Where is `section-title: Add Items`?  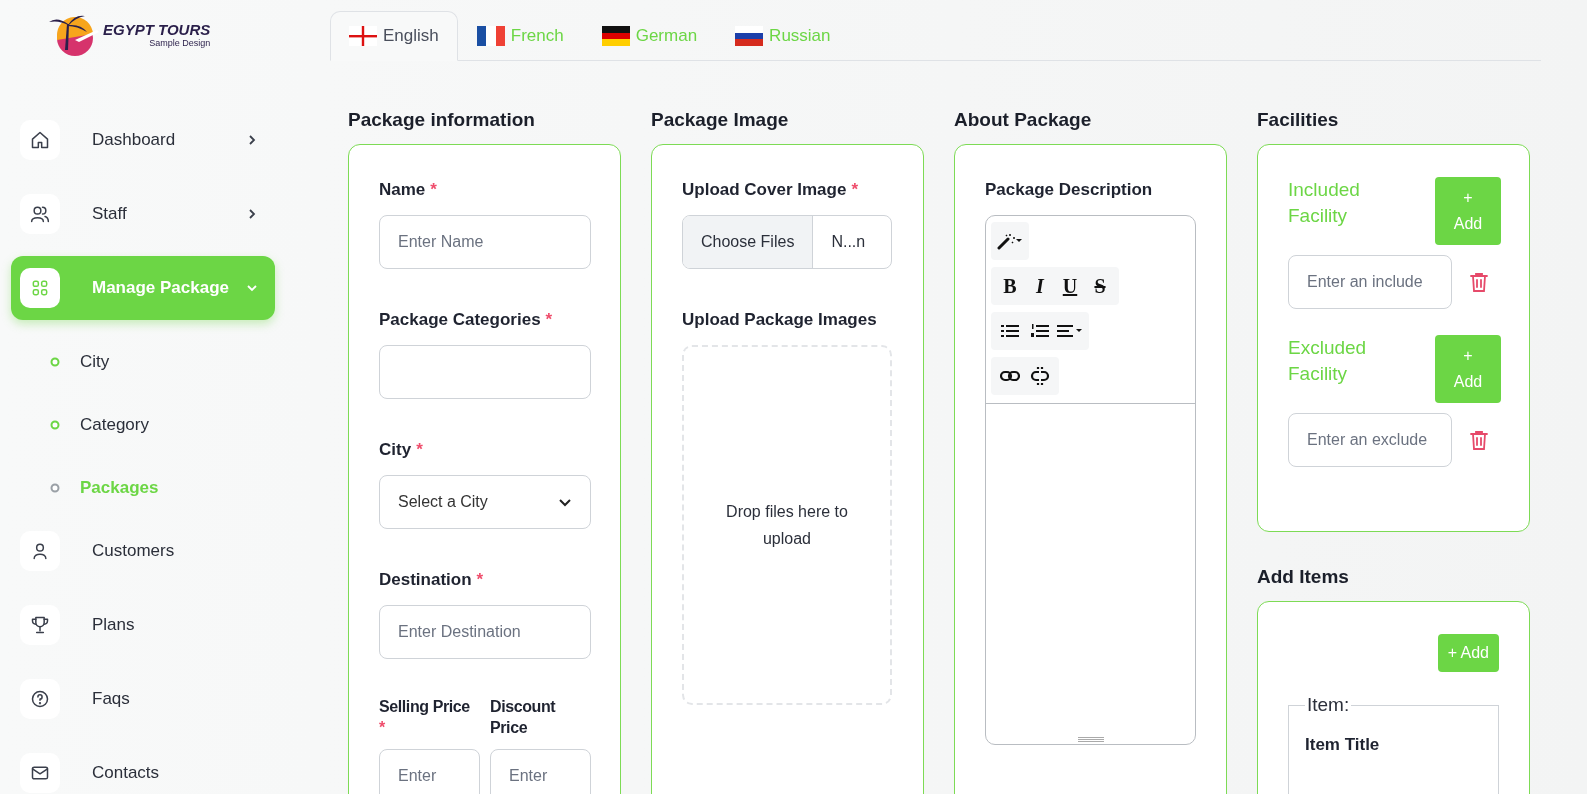 section-title: Add Items is located at coordinates (1303, 577).